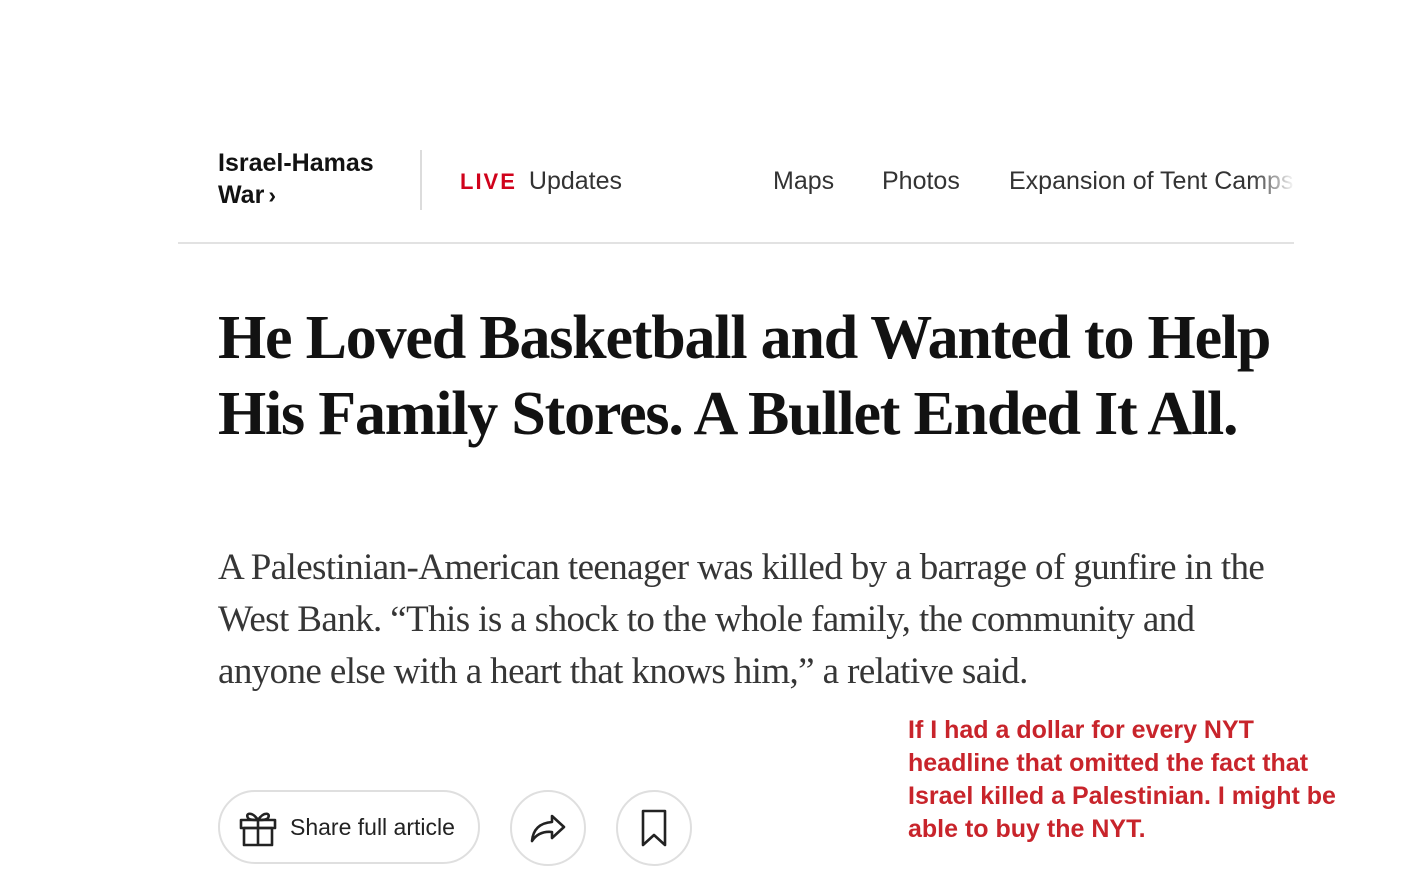 This screenshot has width=1412, height=884. I want to click on nav-item-maps: Maps, so click(803, 181).